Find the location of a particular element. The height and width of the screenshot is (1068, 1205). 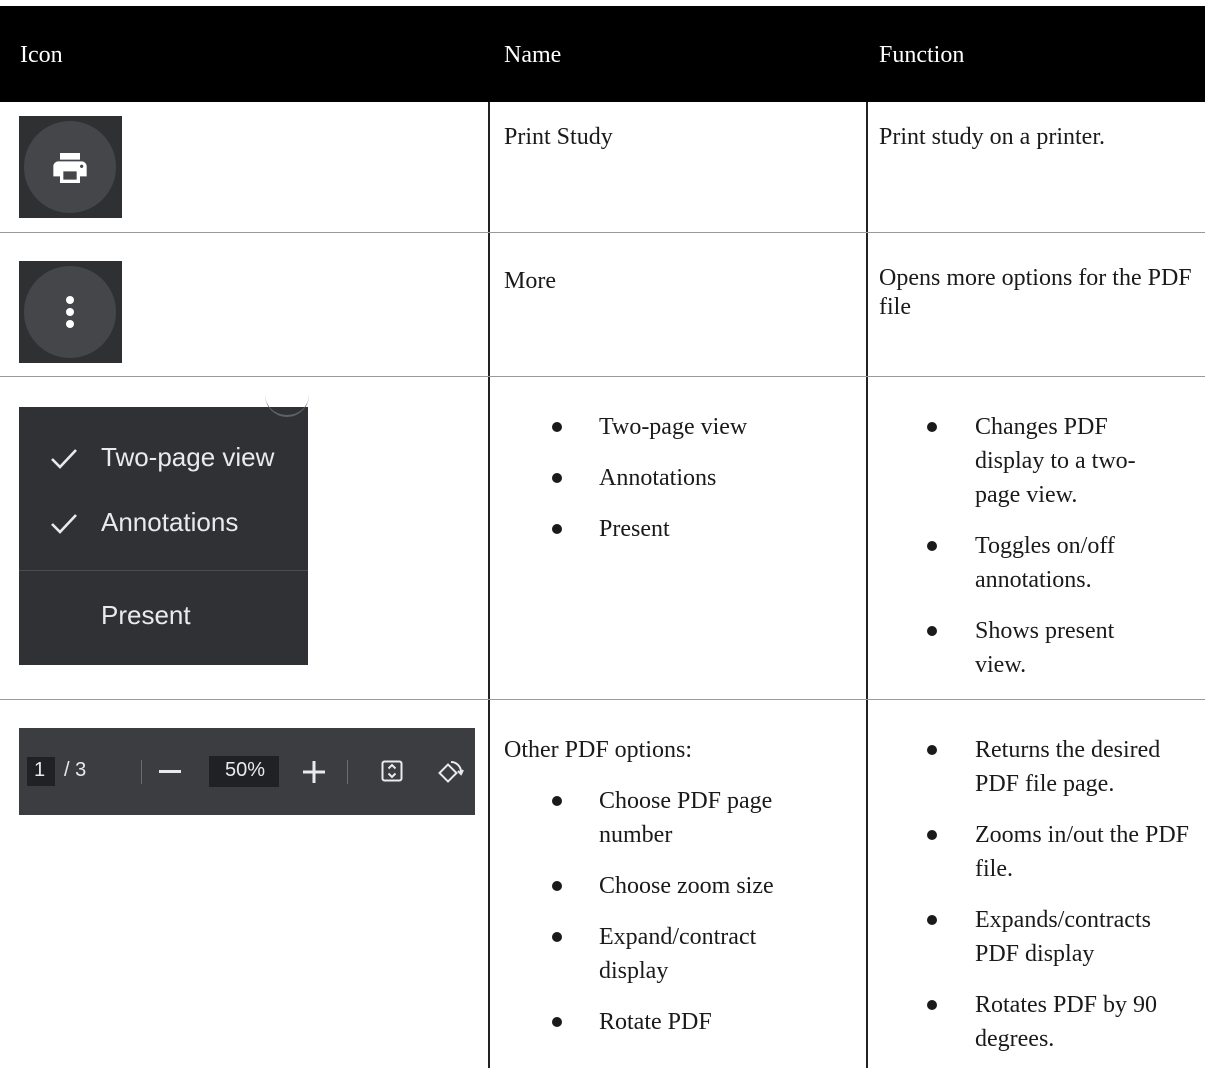

more-menu-screenshot: Two-page view Annotations Present is located at coordinates (164, 536).